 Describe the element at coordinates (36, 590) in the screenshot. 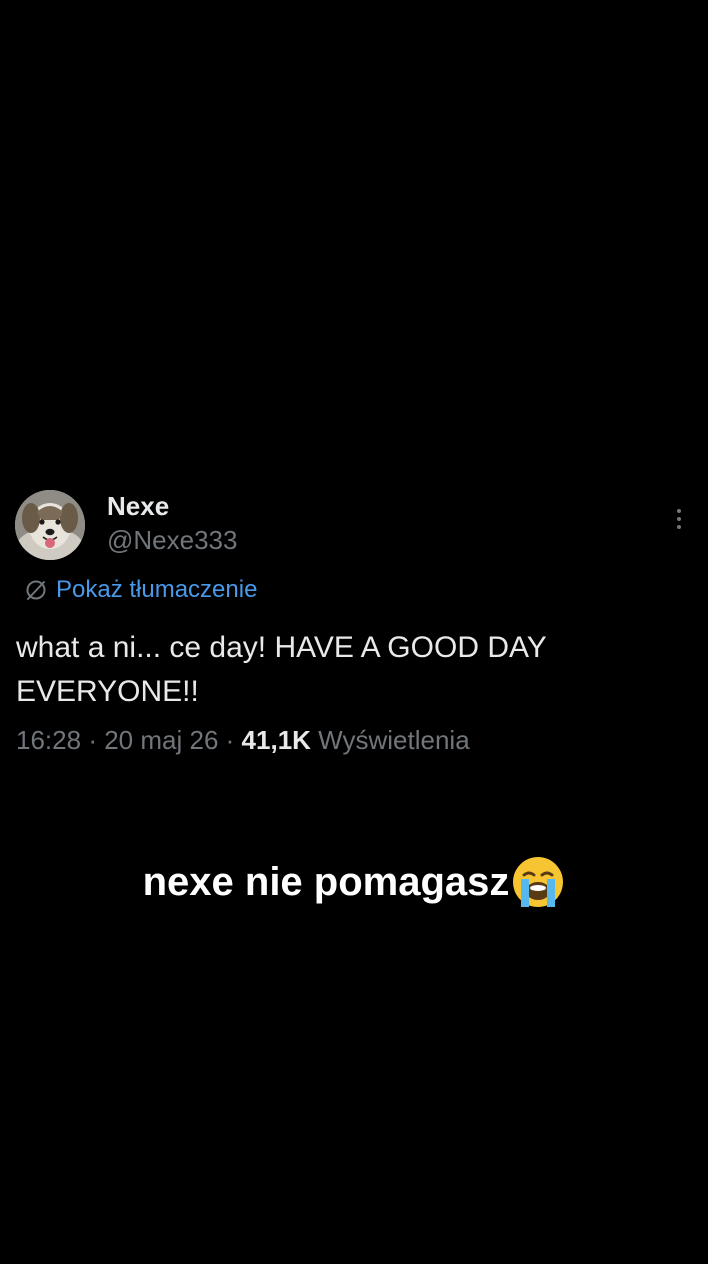

I see `globe-slash-icon` at that location.